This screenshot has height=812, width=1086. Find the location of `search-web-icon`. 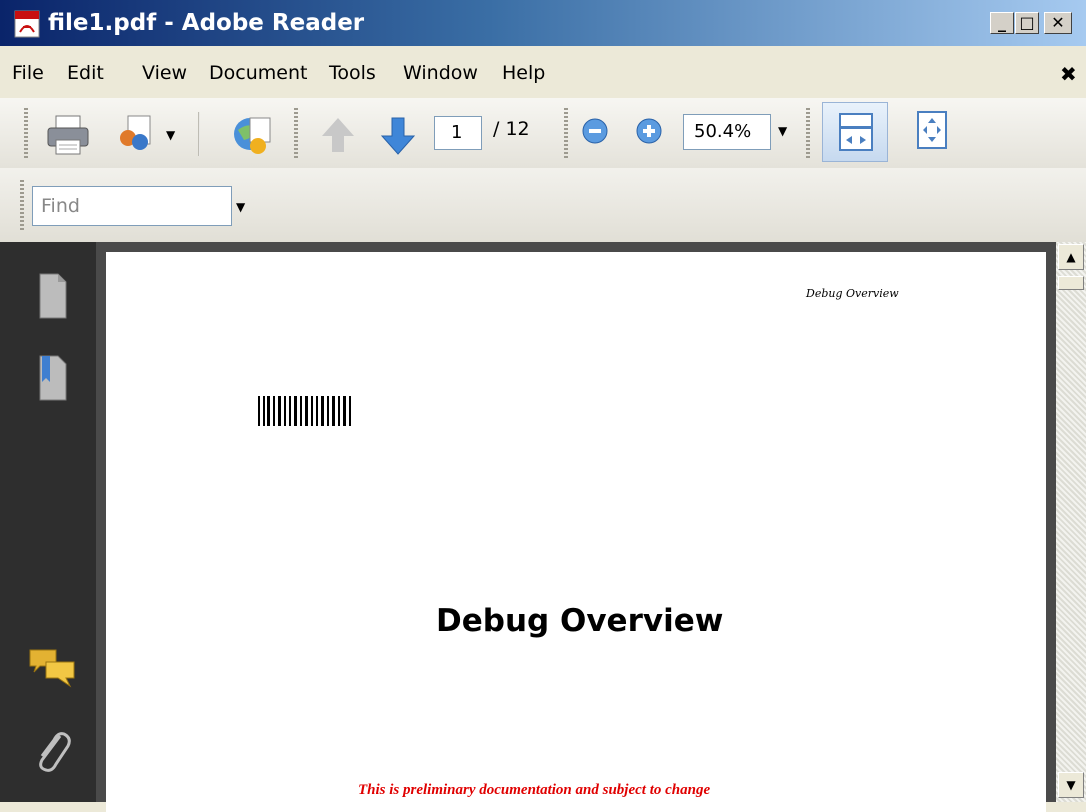

search-web-icon is located at coordinates (252, 135).